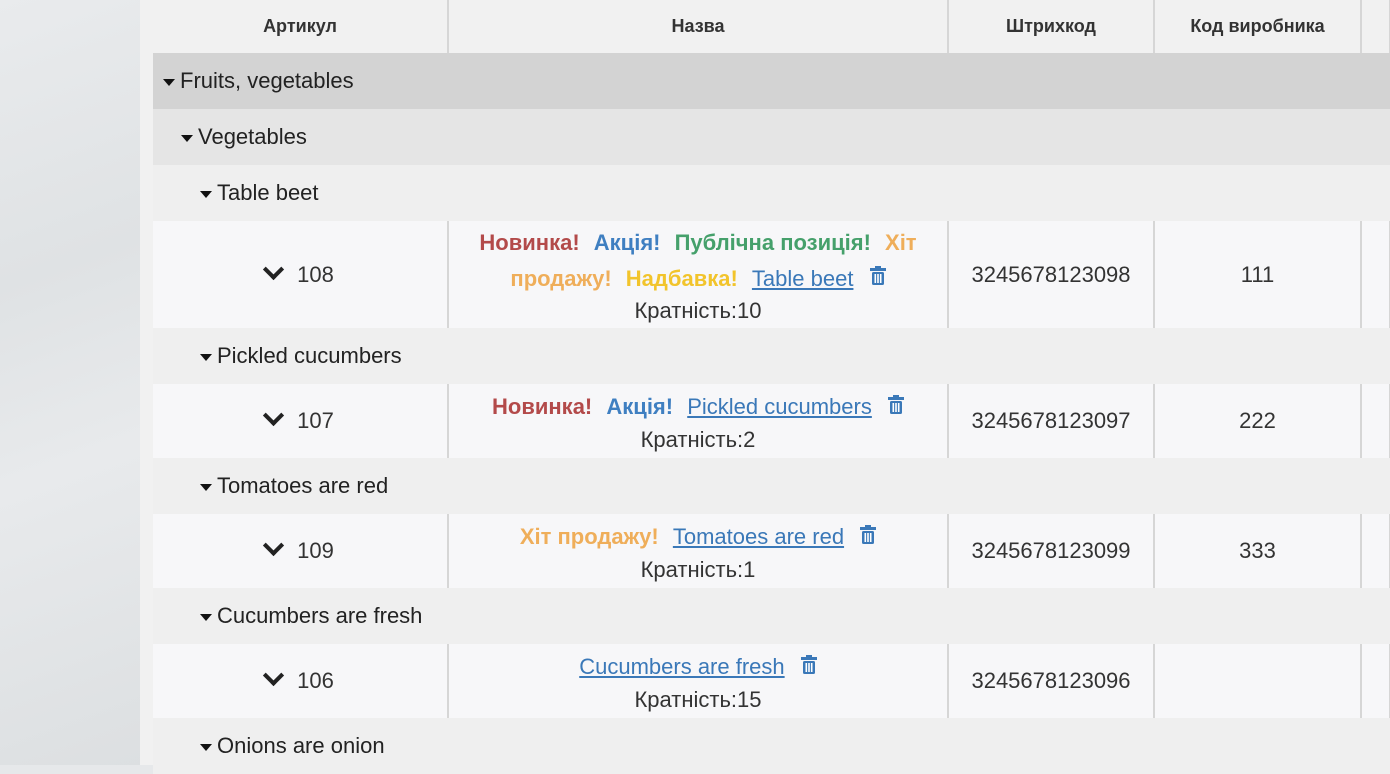 The height and width of the screenshot is (774, 1390). Describe the element at coordinates (315, 550) in the screenshot. I see `article-value: 109` at that location.